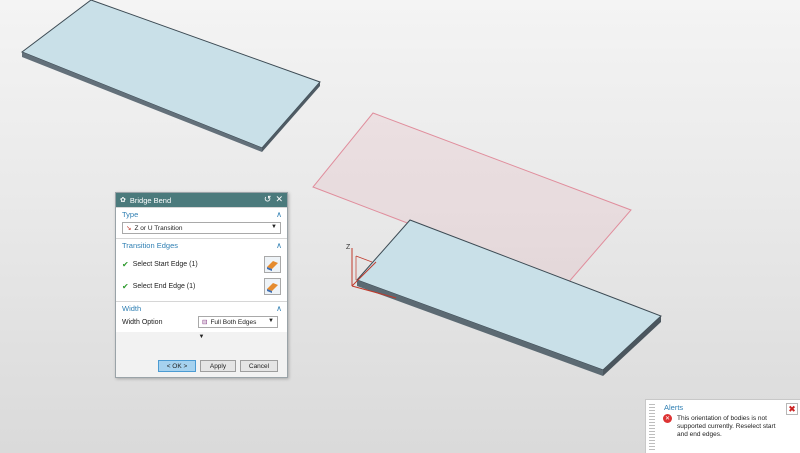 This screenshot has height=453, width=800. Describe the element at coordinates (268, 199) in the screenshot. I see `reset-icon: ↺` at that location.